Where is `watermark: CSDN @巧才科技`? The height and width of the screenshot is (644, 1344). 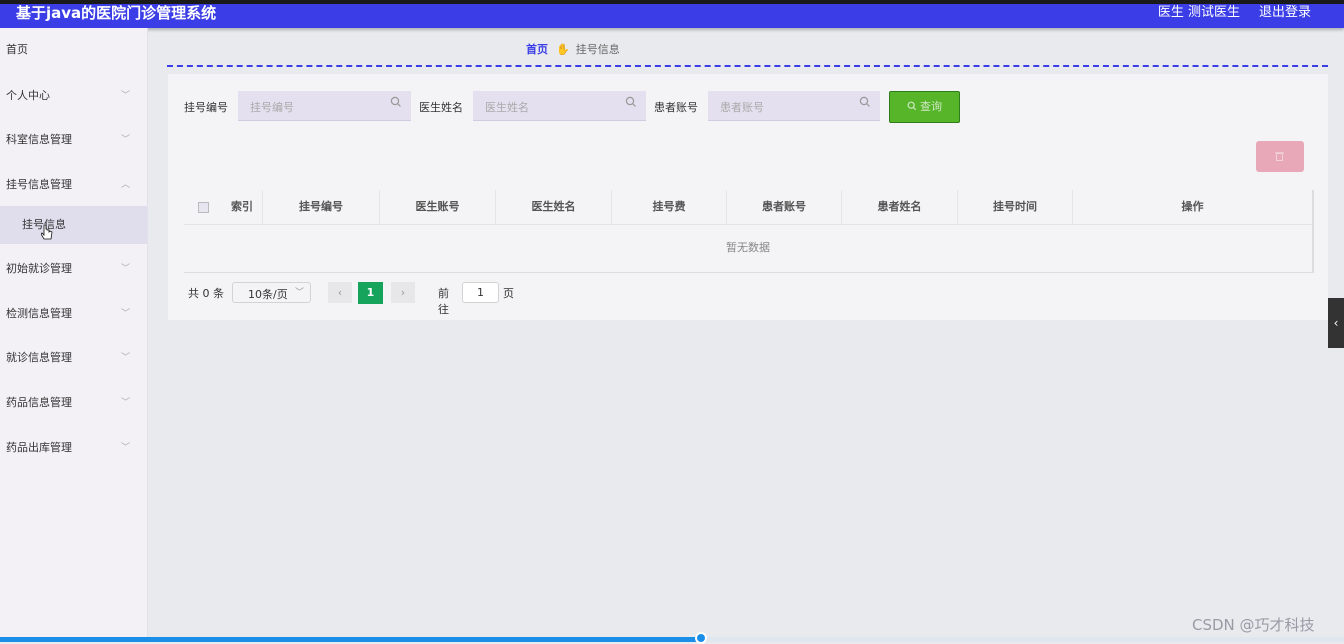 watermark: CSDN @巧才科技 is located at coordinates (1253, 625).